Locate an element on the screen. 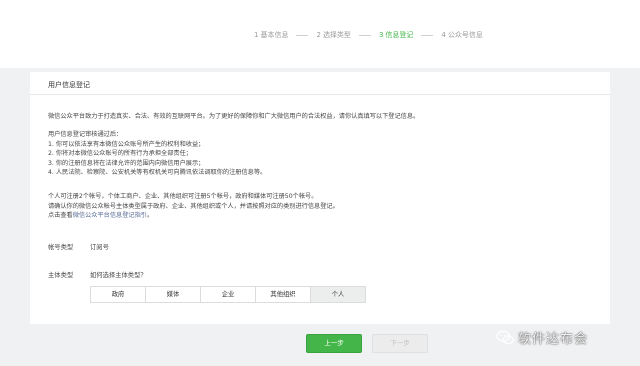 The image size is (640, 366). watermark: 软件达布会 is located at coordinates (542, 337).